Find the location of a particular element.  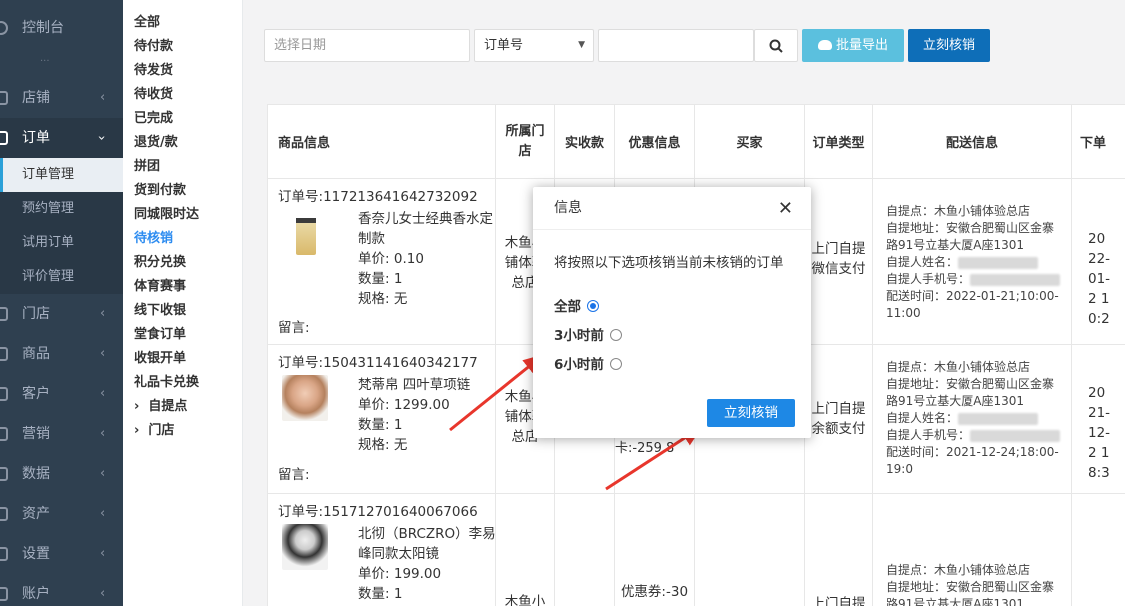

sidebar-item-data: 数据 ‹ is located at coordinates (61, 474).